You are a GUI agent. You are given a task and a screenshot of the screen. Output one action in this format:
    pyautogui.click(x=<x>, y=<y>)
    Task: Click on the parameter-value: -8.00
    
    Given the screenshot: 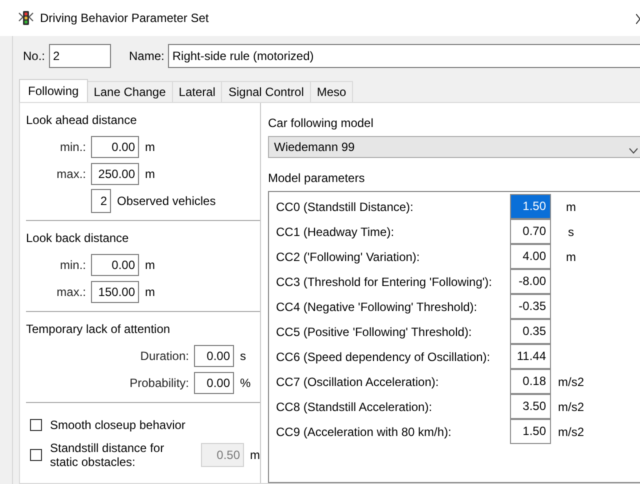 What is the action you would take?
    pyautogui.click(x=530, y=281)
    